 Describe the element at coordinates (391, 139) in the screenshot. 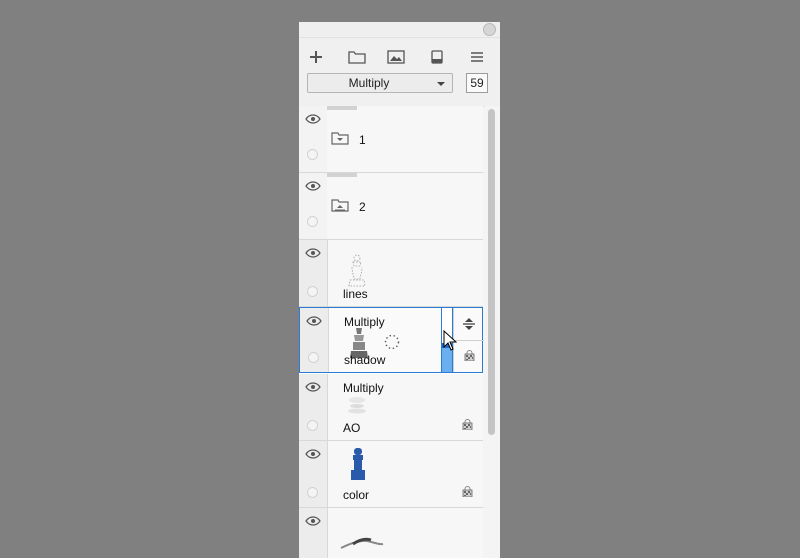

I see `folder-row: 1` at that location.